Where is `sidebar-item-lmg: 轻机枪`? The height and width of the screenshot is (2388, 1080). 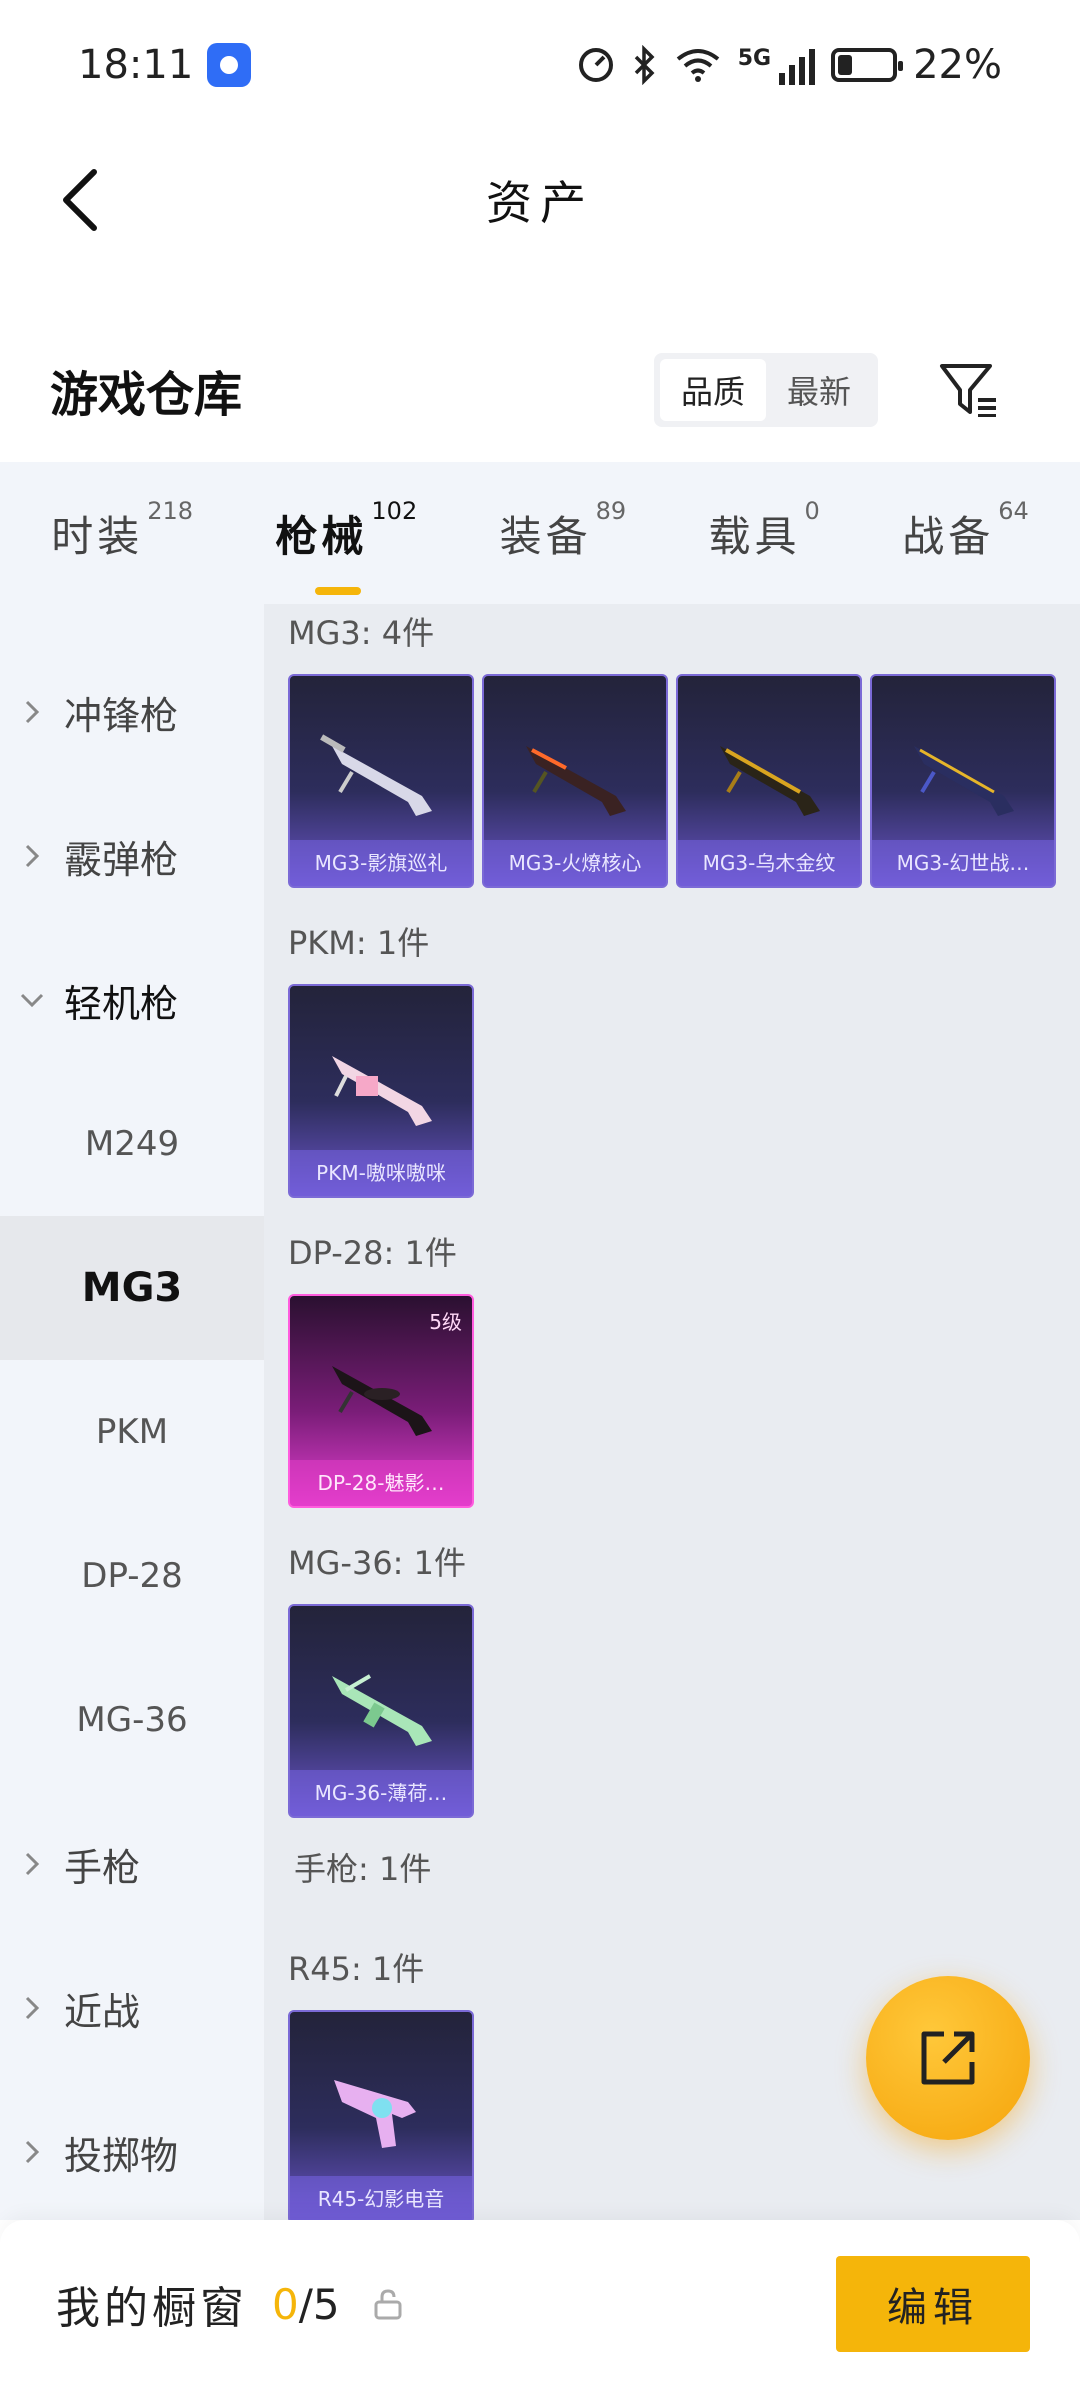
sidebar-item-lmg: 轻机枪 is located at coordinates (132, 1000).